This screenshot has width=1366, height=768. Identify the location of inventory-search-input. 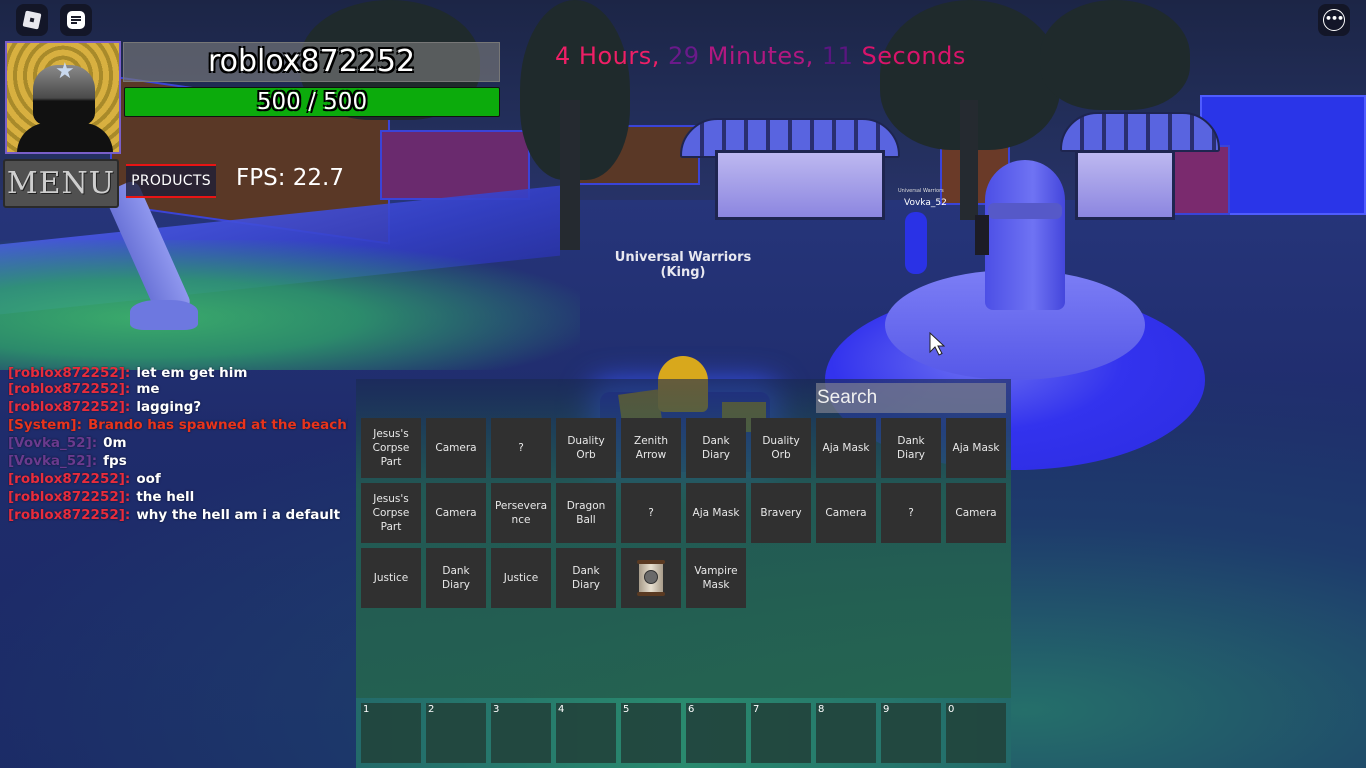
(911, 398).